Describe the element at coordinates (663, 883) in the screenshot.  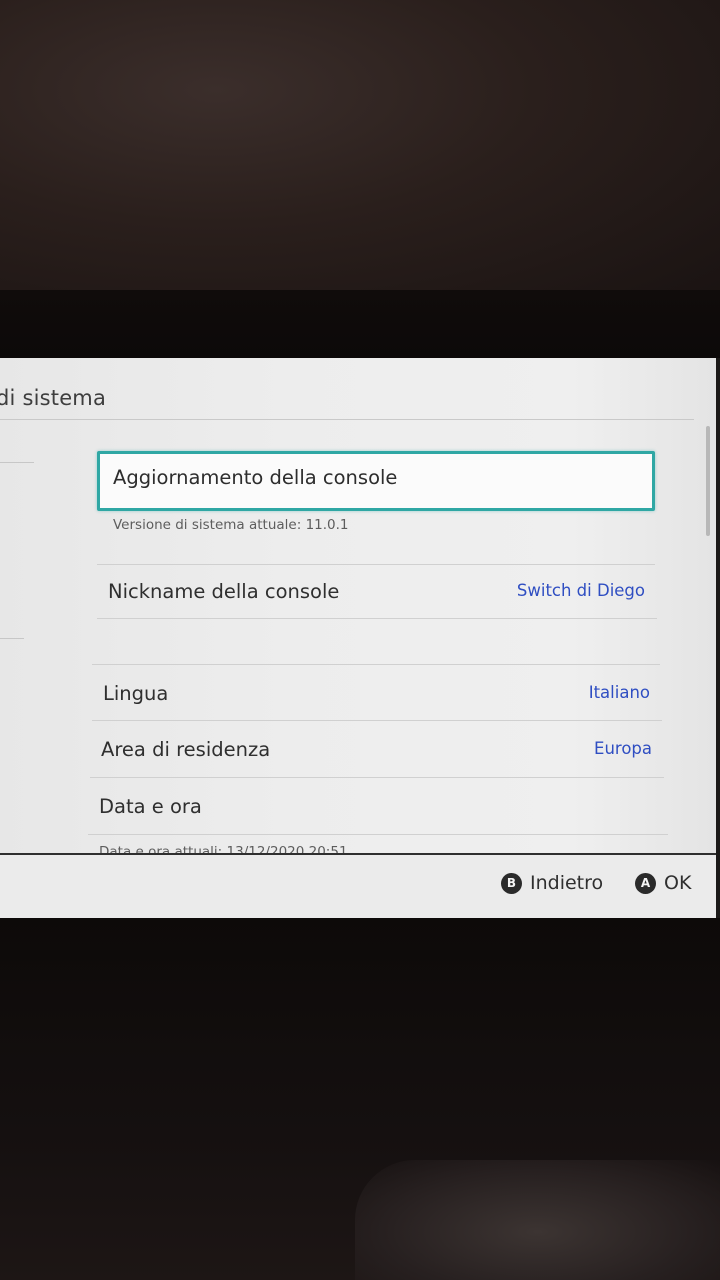
I see `ok-button: A OK` at that location.